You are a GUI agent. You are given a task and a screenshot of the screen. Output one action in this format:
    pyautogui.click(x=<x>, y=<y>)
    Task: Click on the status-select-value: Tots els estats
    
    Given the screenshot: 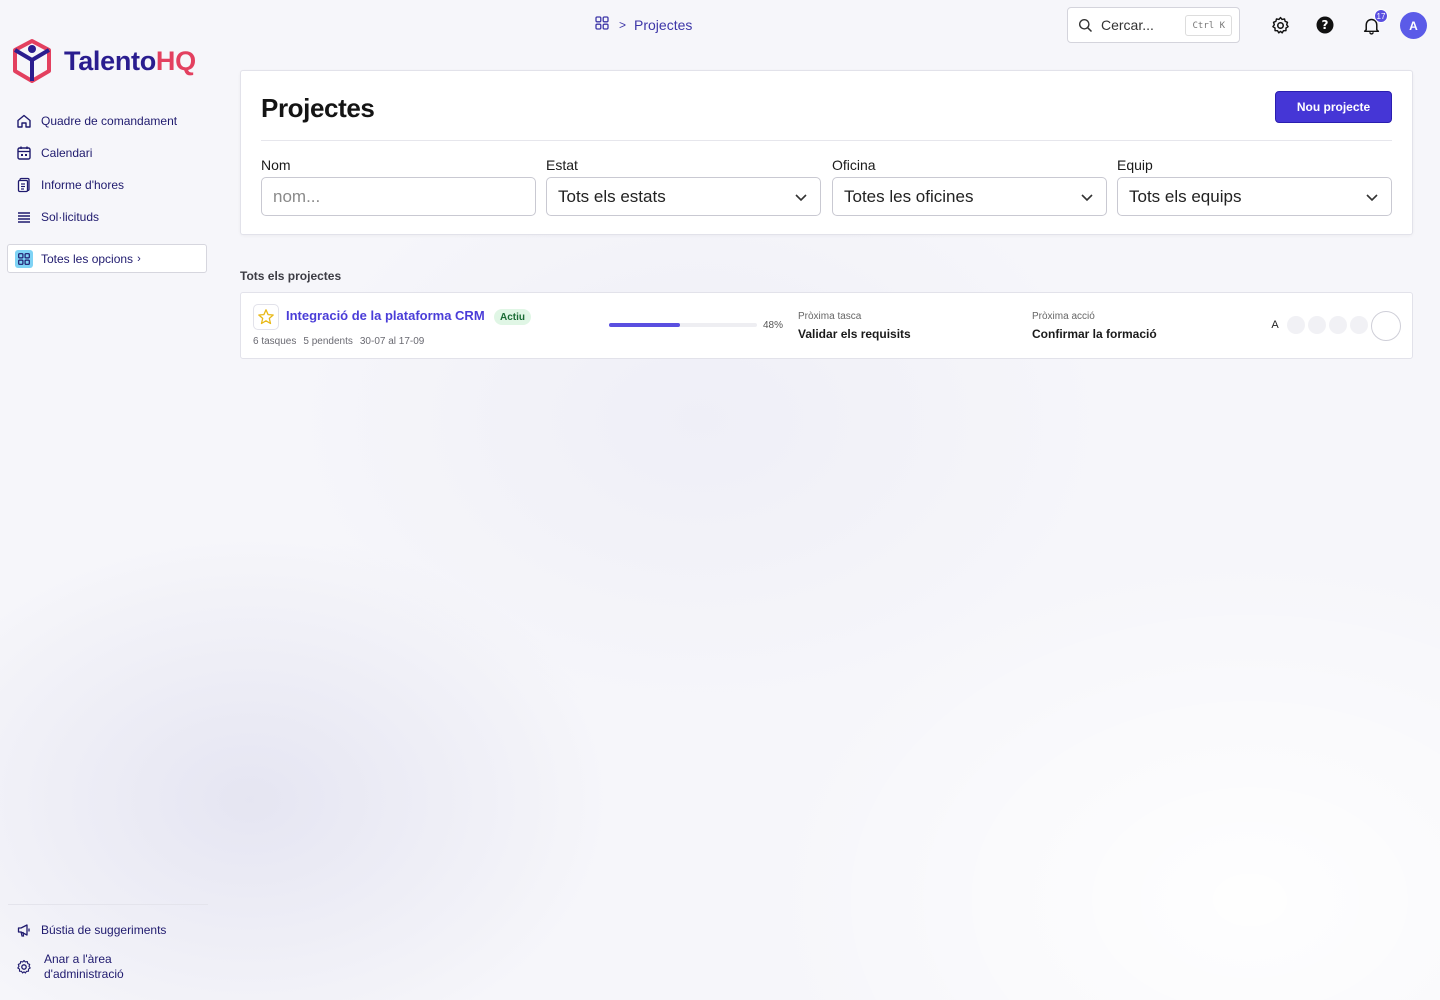 What is the action you would take?
    pyautogui.click(x=612, y=196)
    